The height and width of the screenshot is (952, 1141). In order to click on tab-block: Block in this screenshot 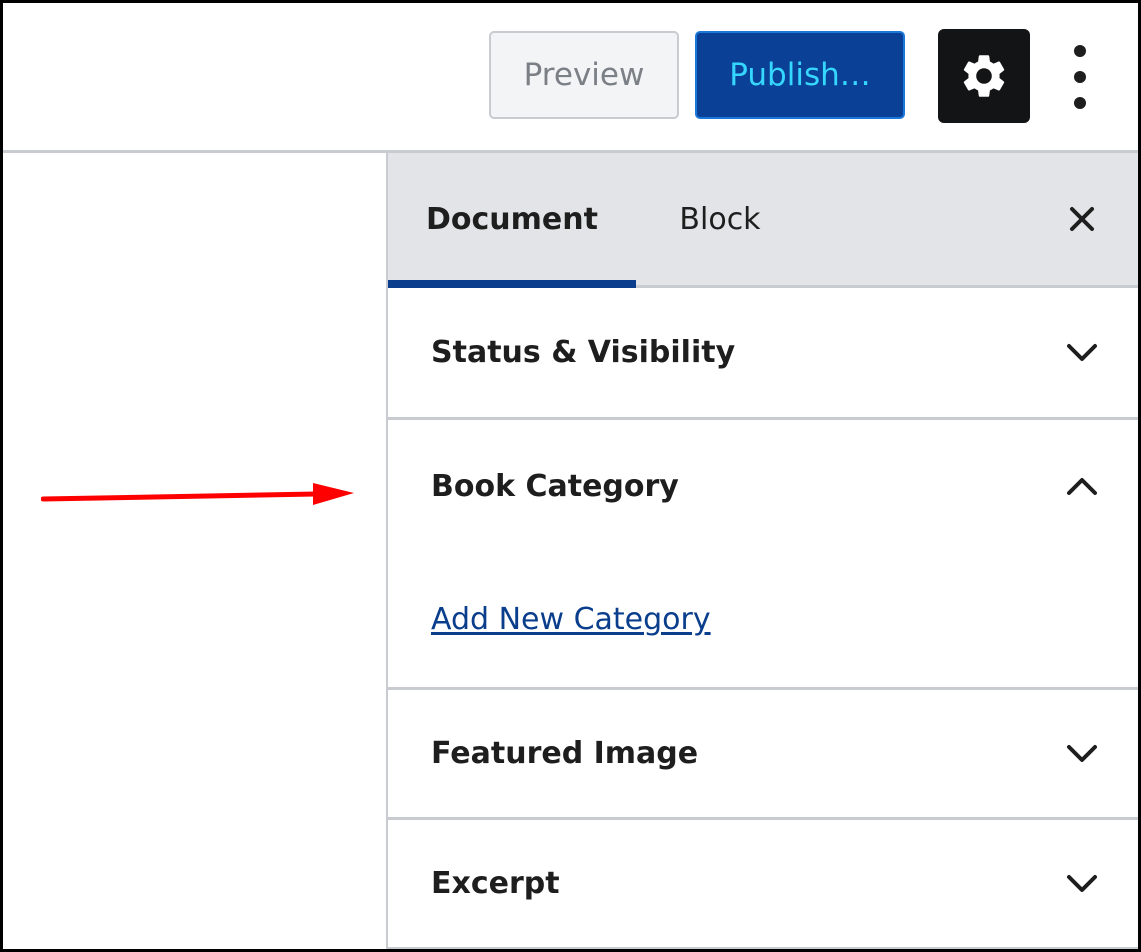, I will do `click(720, 219)`.